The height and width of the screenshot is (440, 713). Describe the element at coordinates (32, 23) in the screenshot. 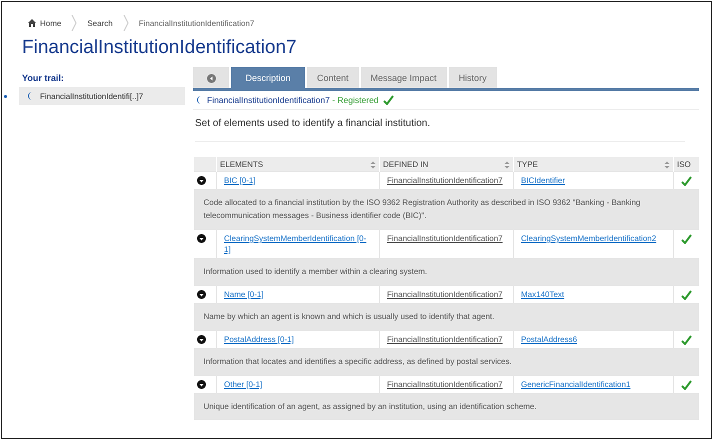

I see `home-icon` at that location.